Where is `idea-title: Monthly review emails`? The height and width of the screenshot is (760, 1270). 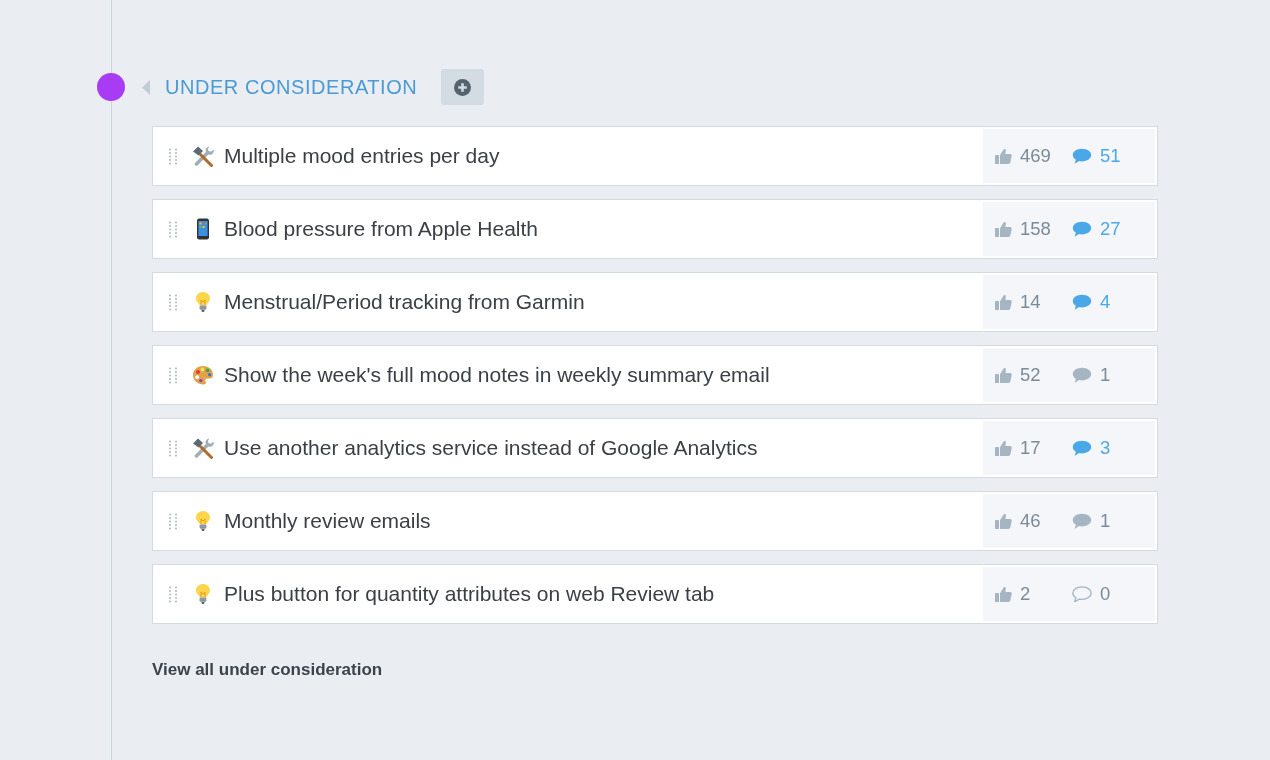 idea-title: Monthly review emails is located at coordinates (327, 521).